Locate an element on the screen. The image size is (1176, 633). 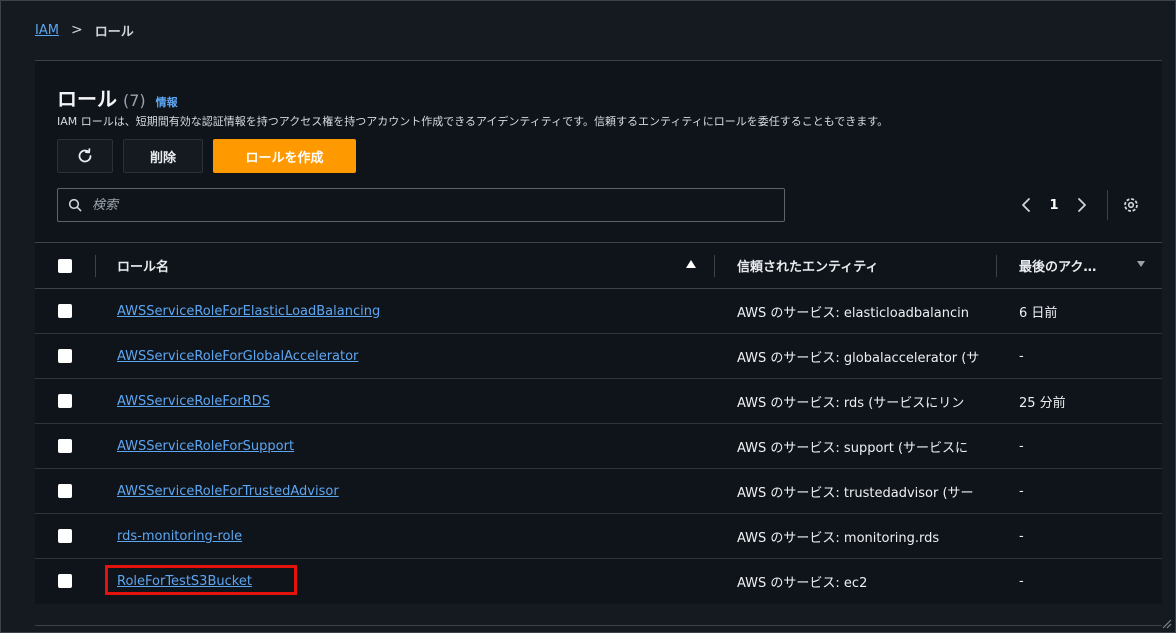
role-name-link: AWSServiceRoleForGlobalAccelerator is located at coordinates (237, 356).